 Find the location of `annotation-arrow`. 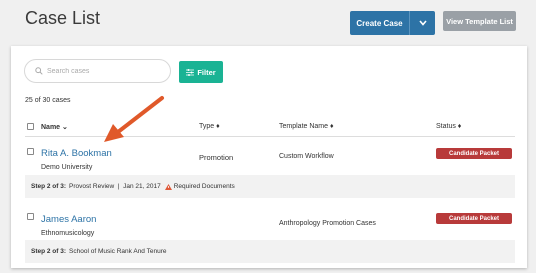

annotation-arrow is located at coordinates (134, 119).